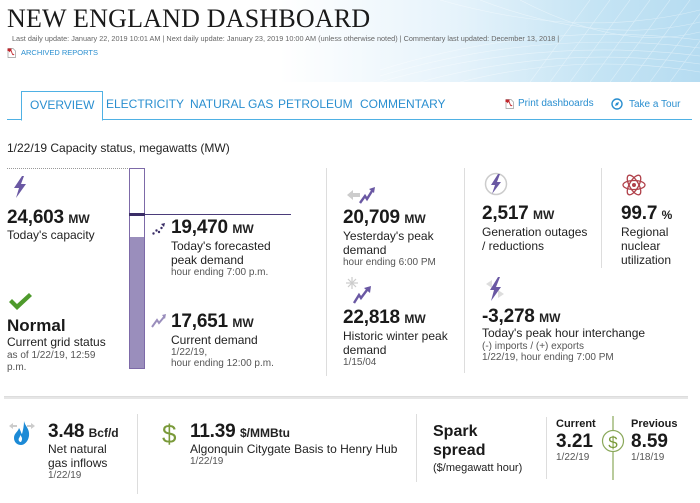 The height and width of the screenshot is (503, 700). What do you see at coordinates (478, 468) in the screenshot?
I see `spark-unit: ($/megawatt hour)` at bounding box center [478, 468].